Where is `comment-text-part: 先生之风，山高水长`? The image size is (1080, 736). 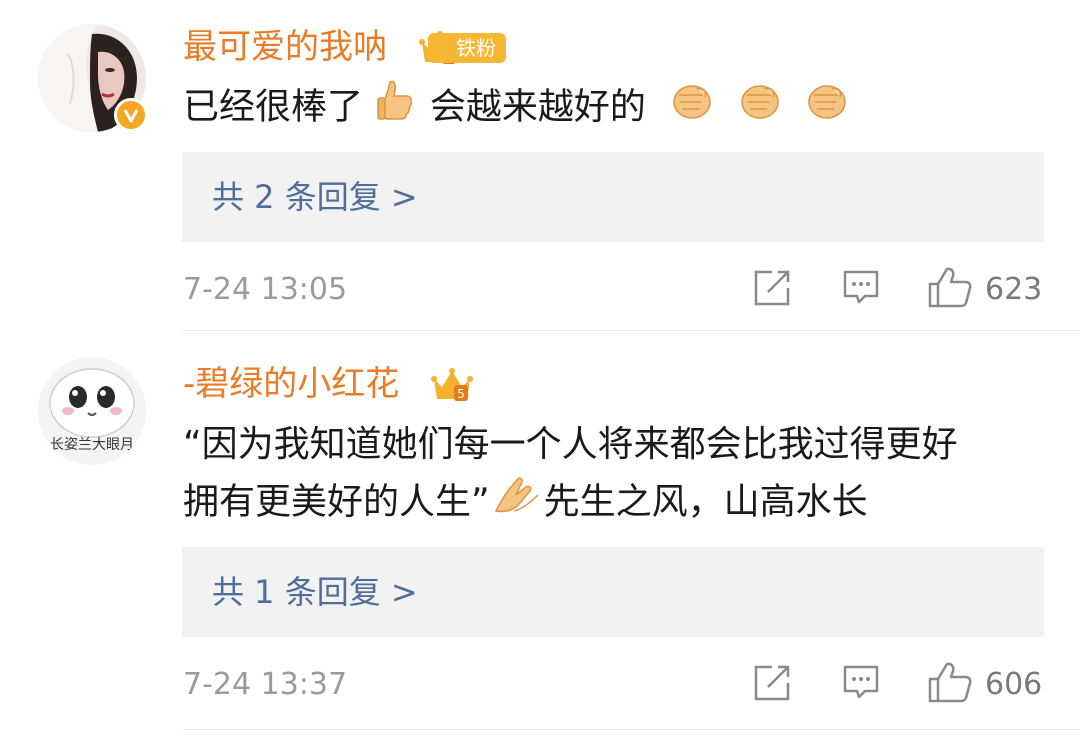 comment-text-part: 先生之风，山高水长 is located at coordinates (705, 502).